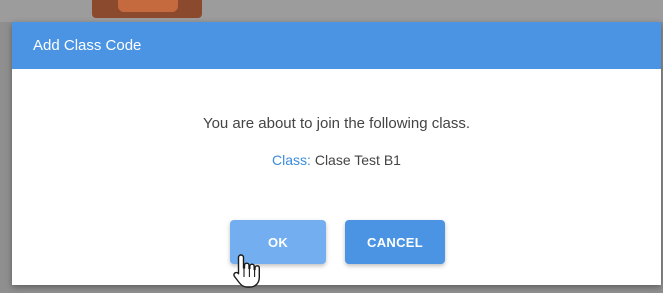 This screenshot has height=293, width=663. What do you see at coordinates (246, 271) in the screenshot?
I see `hand-pointer-icon` at bounding box center [246, 271].